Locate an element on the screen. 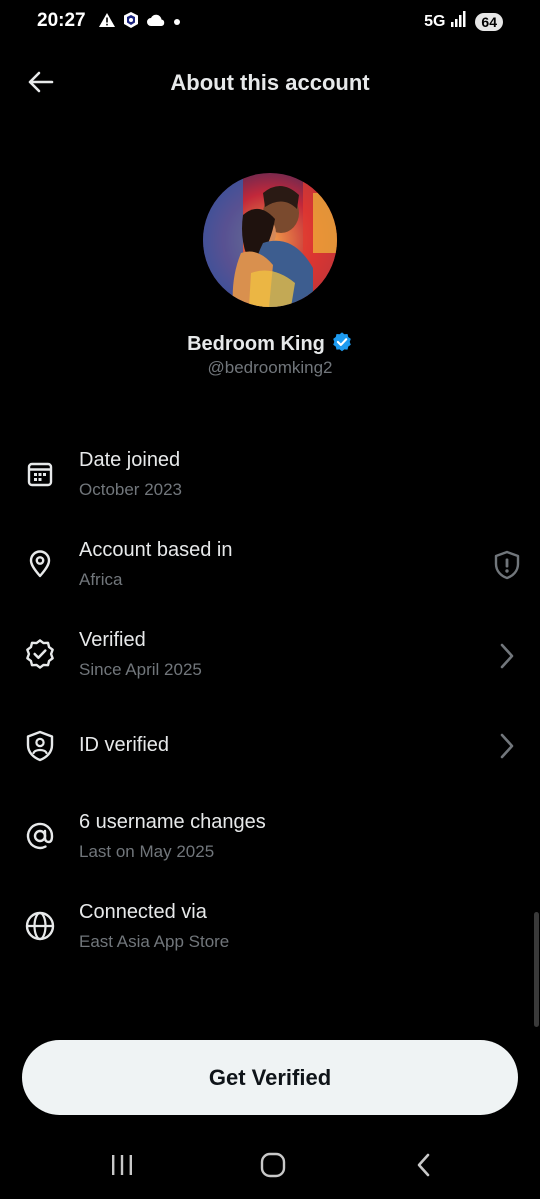  status-right: 5G 64 is located at coordinates (463, 21).